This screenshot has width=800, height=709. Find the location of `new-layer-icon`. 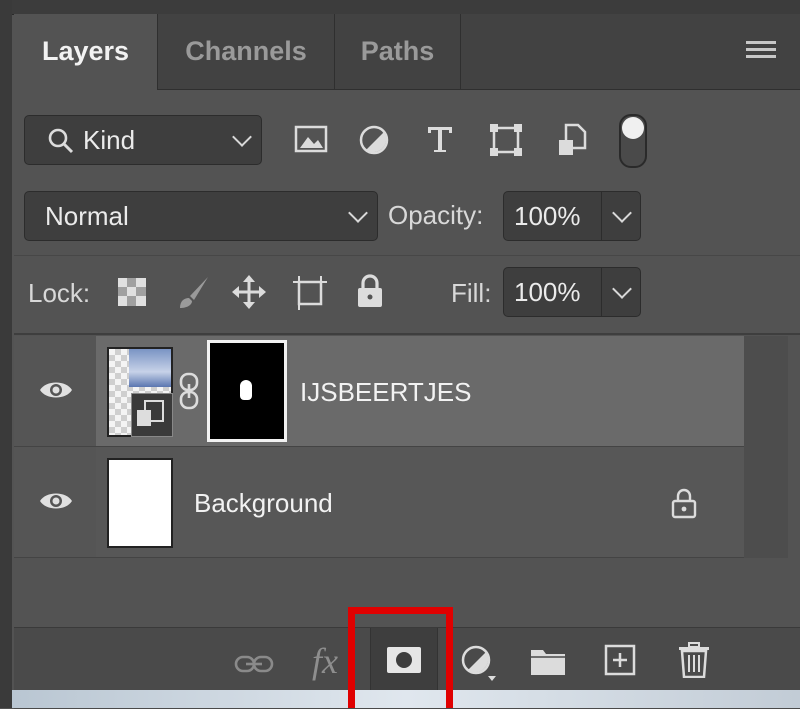

new-layer-icon is located at coordinates (620, 660).